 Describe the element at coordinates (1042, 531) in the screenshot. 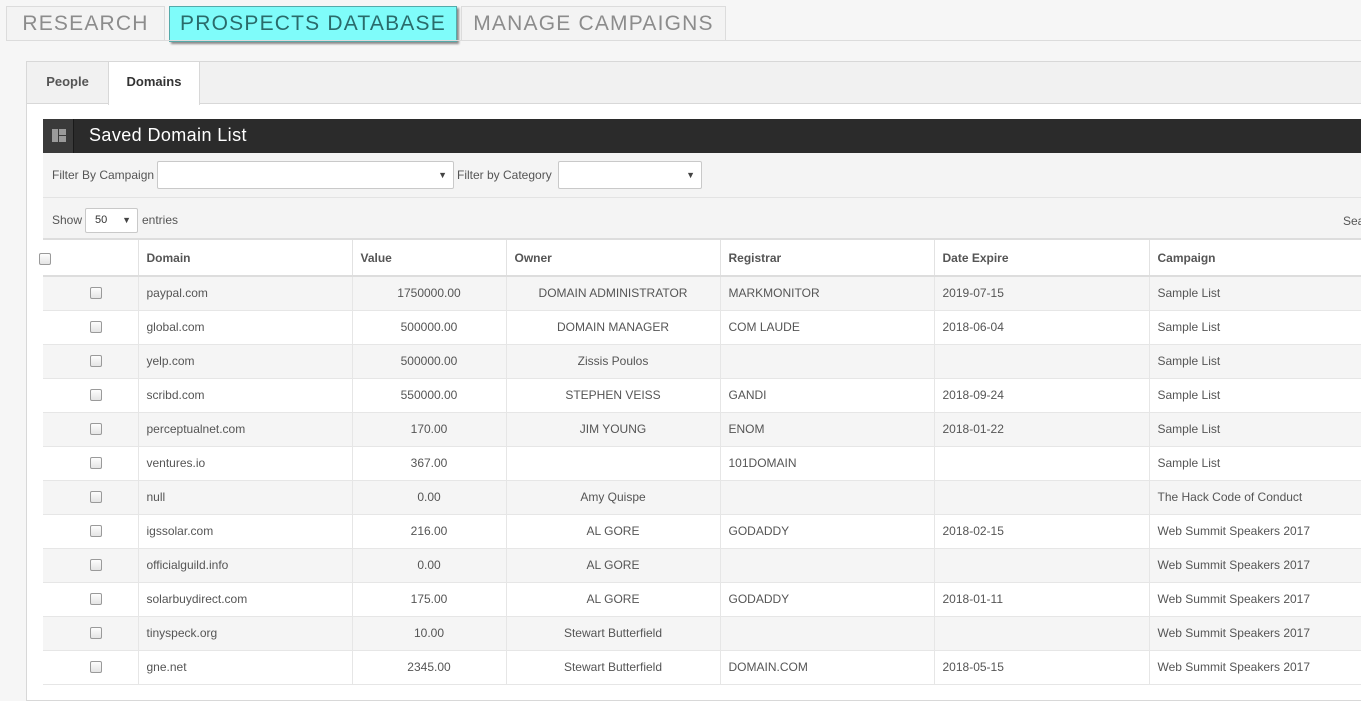

I see `cell-date-expire: 2018-02-15` at that location.